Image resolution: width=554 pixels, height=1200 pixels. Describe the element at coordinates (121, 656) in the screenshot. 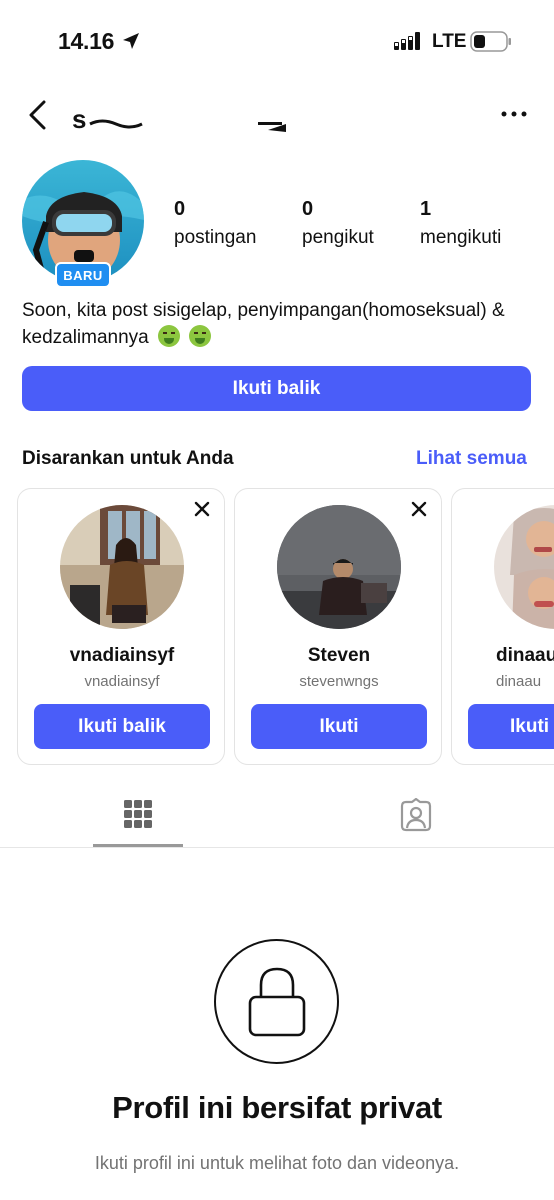

I see `suggestion-name: vnadiainsyf` at that location.